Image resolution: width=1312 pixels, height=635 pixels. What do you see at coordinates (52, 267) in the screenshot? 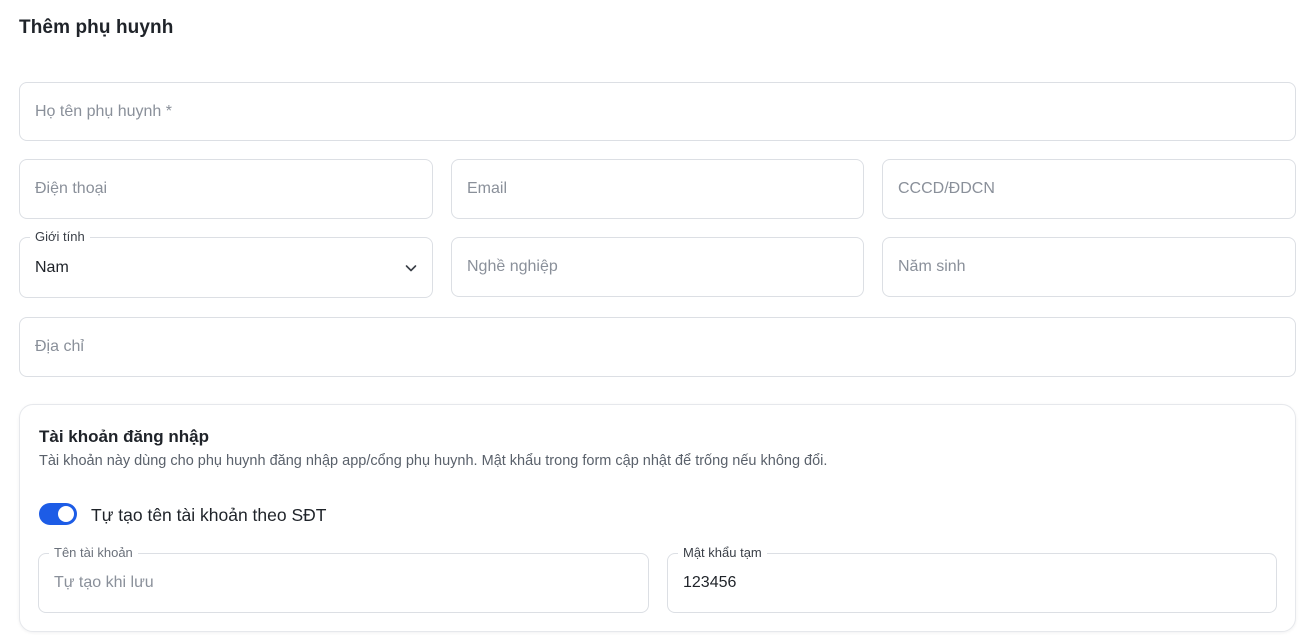
I see `gender-value: Nam` at bounding box center [52, 267].